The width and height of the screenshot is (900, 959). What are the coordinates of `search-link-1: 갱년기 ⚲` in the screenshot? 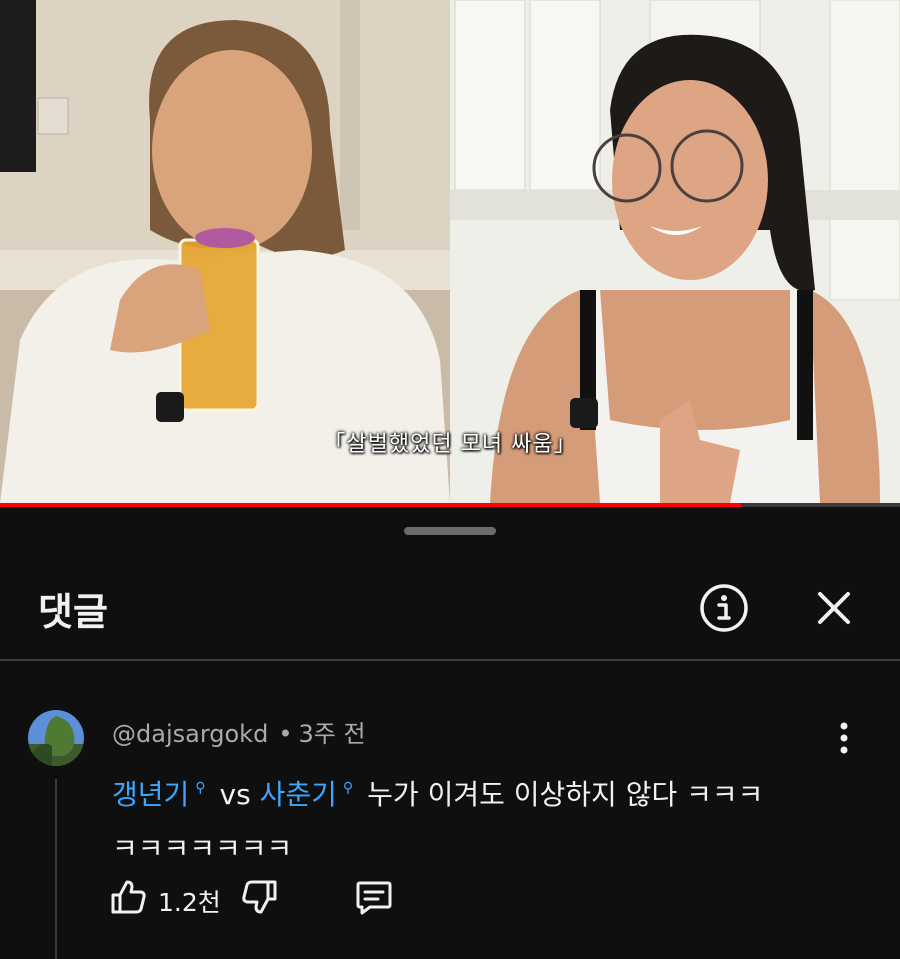 It's located at (166, 794).